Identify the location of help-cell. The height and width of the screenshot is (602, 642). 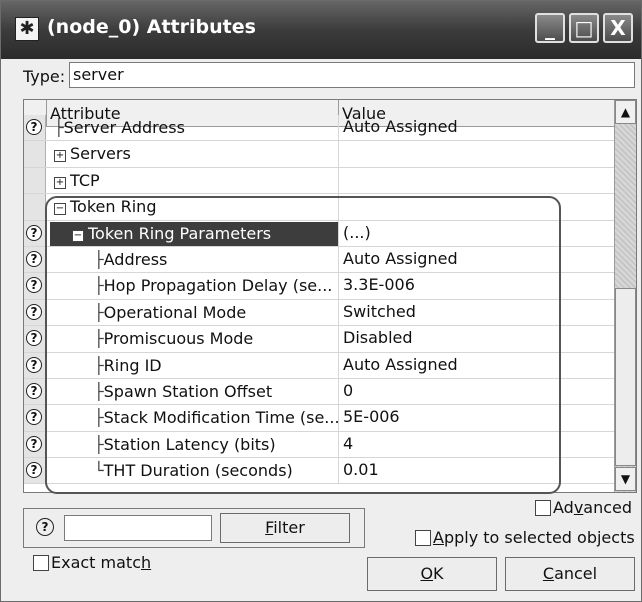
(35, 180).